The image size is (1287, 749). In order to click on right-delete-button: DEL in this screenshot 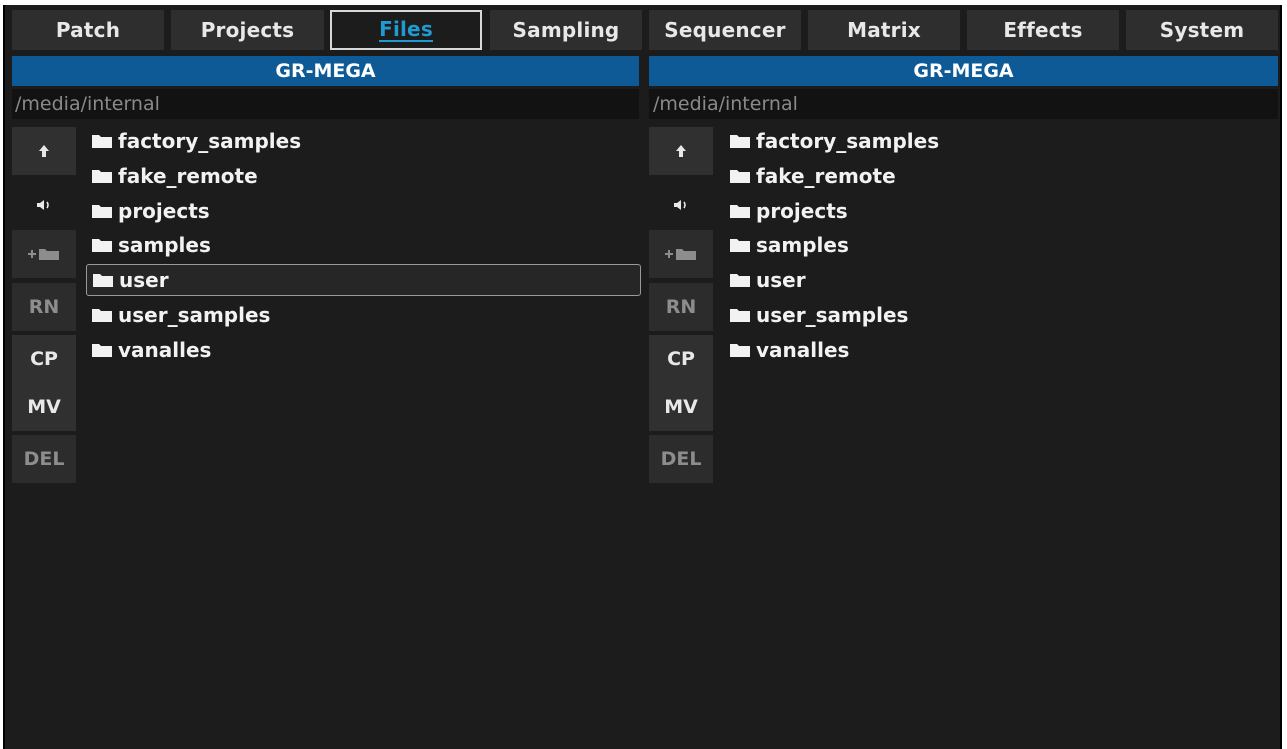, I will do `click(681, 459)`.